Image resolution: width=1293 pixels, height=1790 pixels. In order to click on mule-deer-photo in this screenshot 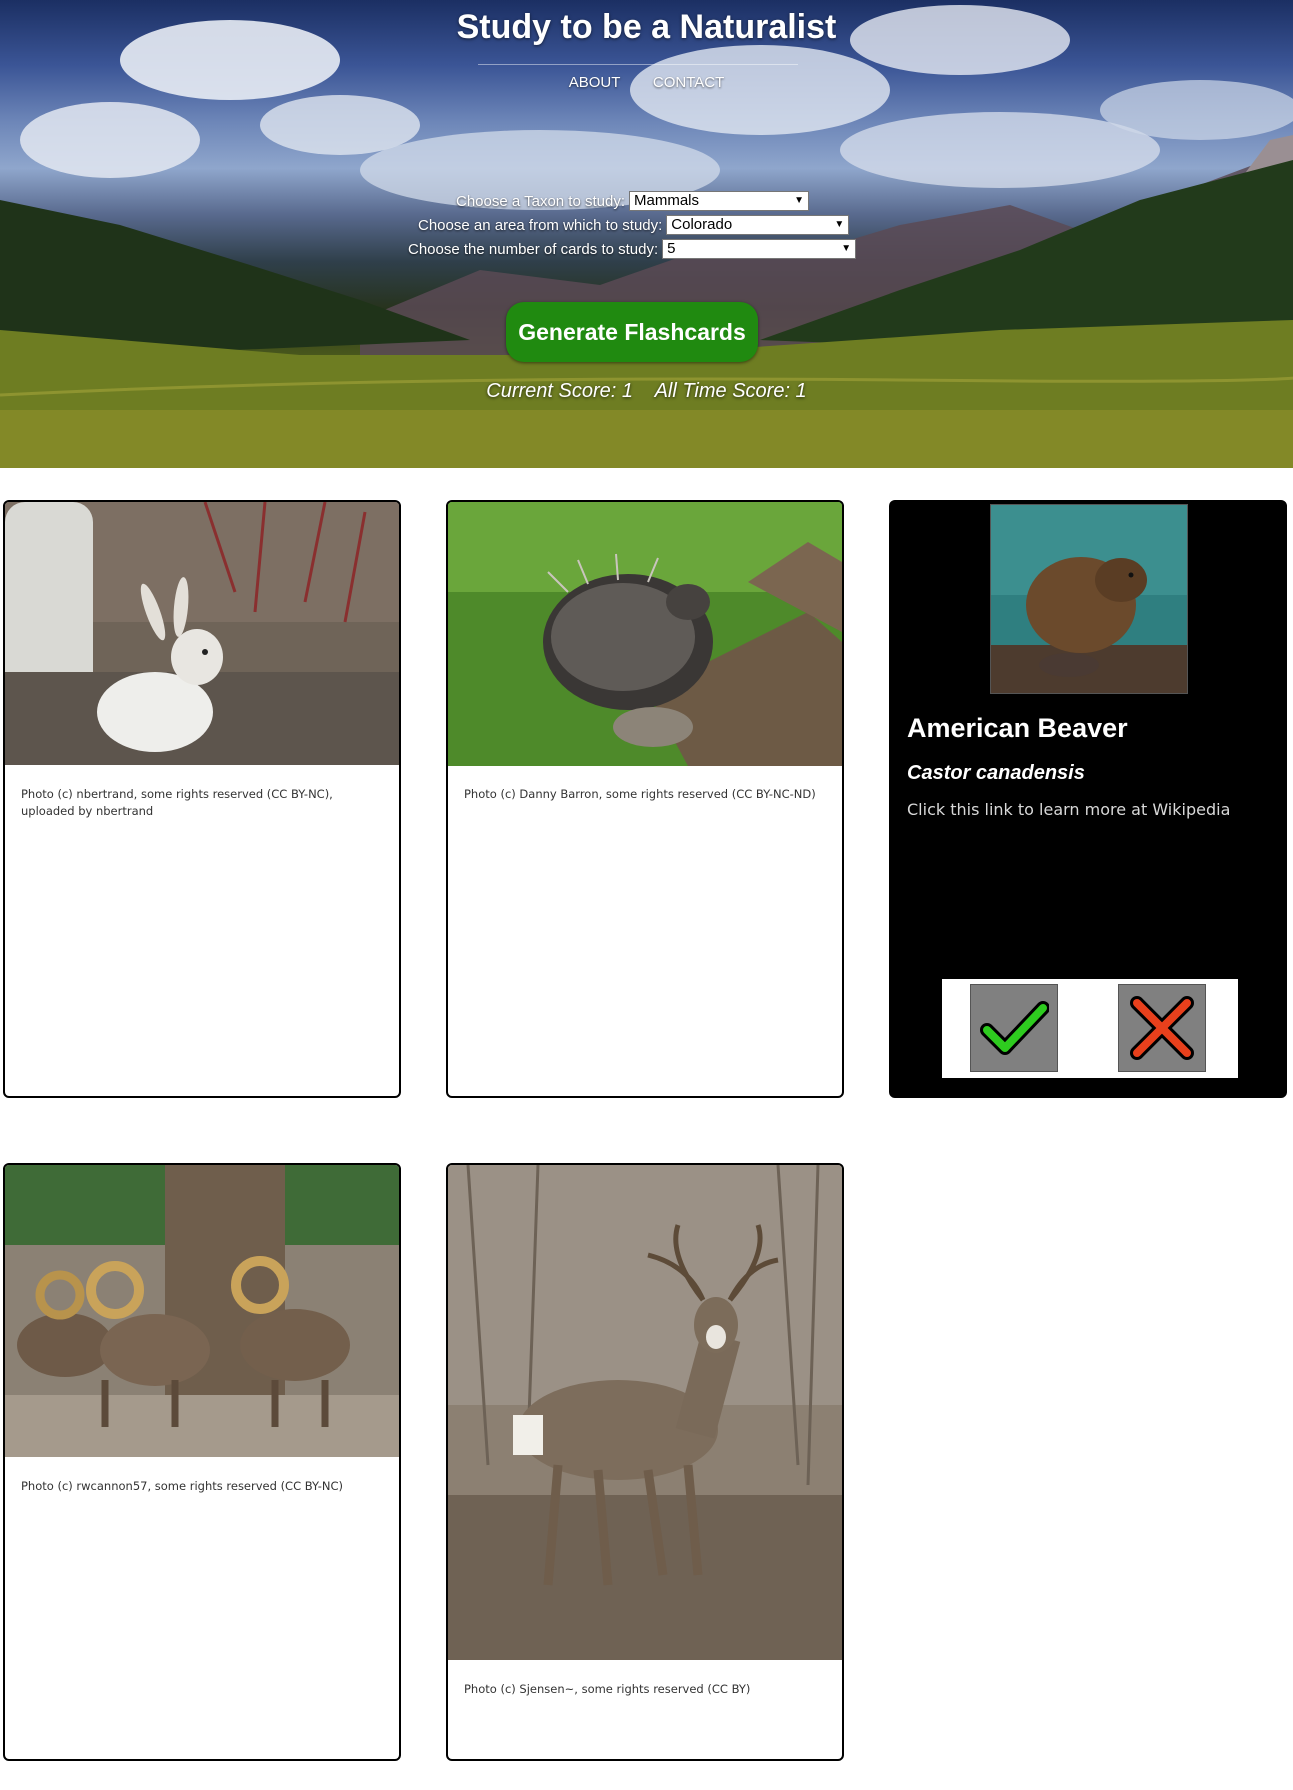, I will do `click(645, 1412)`.